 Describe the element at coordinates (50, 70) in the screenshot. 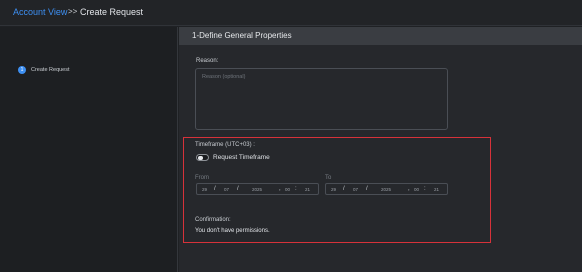

I see `step-label: Create Request` at that location.